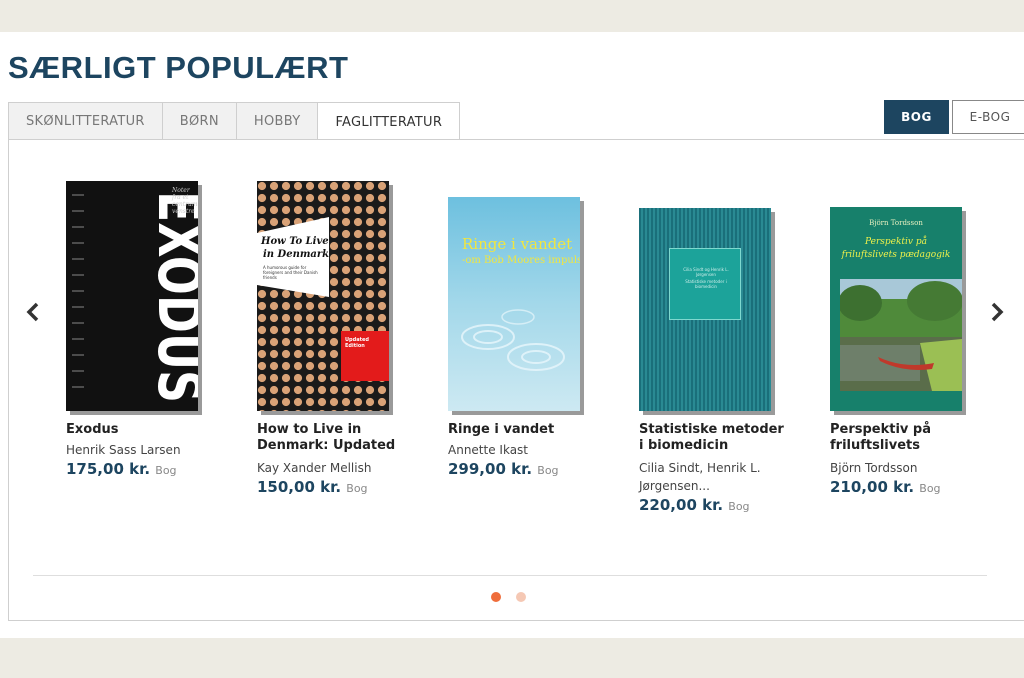 The image size is (1024, 678). What do you see at coordinates (988, 117) in the screenshot?
I see `format-ebog-button: E-BOG` at bounding box center [988, 117].